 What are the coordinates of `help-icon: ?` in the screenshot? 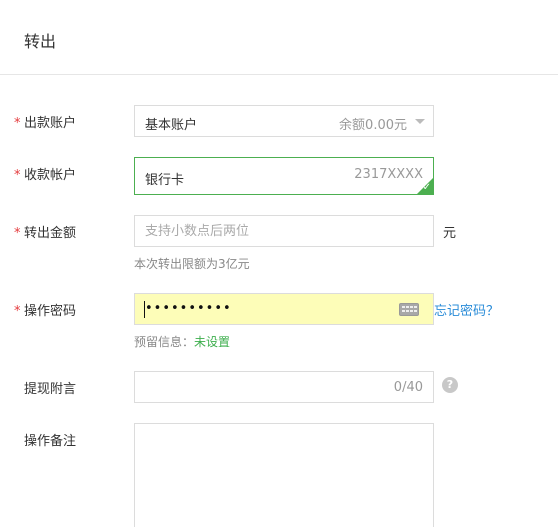 It's located at (450, 385).